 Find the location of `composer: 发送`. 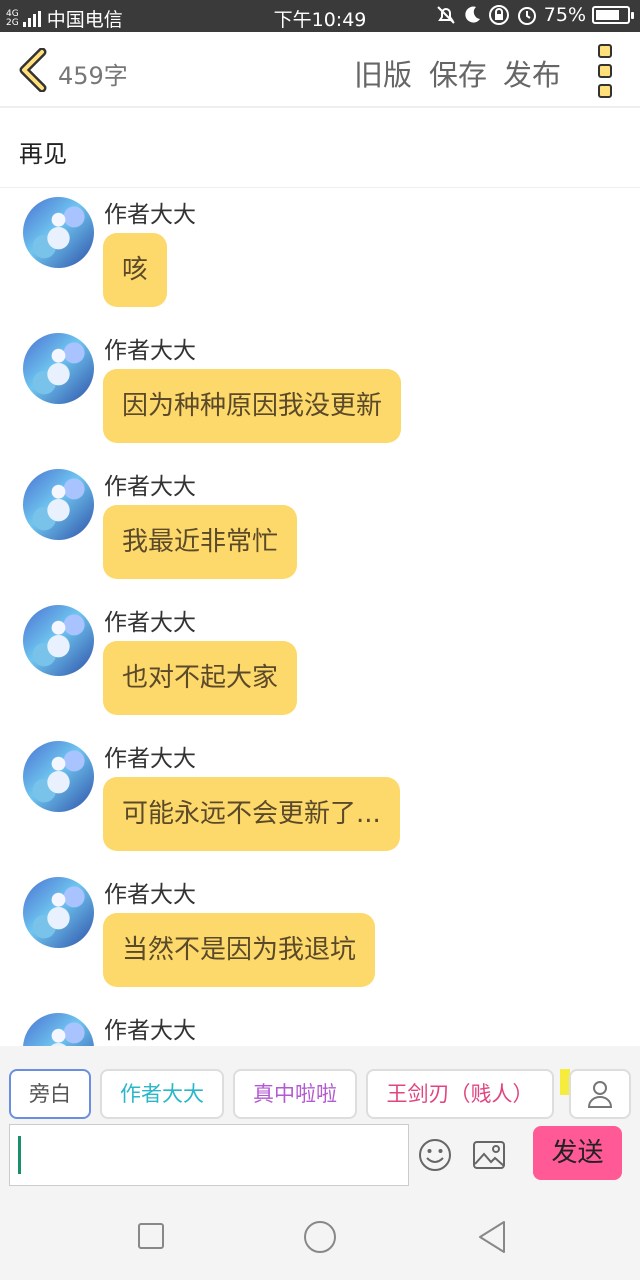

composer: 发送 is located at coordinates (320, 1159).